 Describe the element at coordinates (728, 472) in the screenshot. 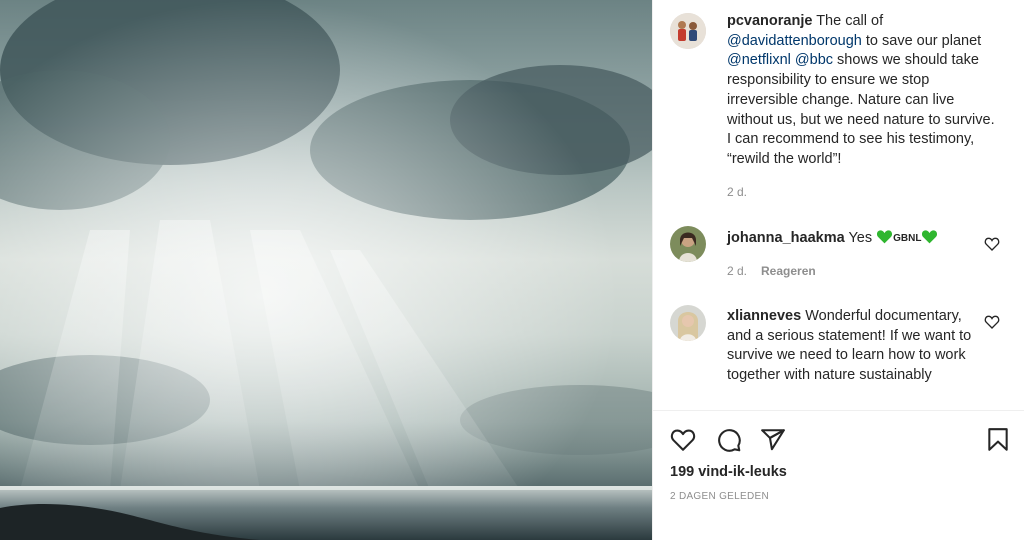

I see `likes-count: 199 vind-ik-leuks` at that location.